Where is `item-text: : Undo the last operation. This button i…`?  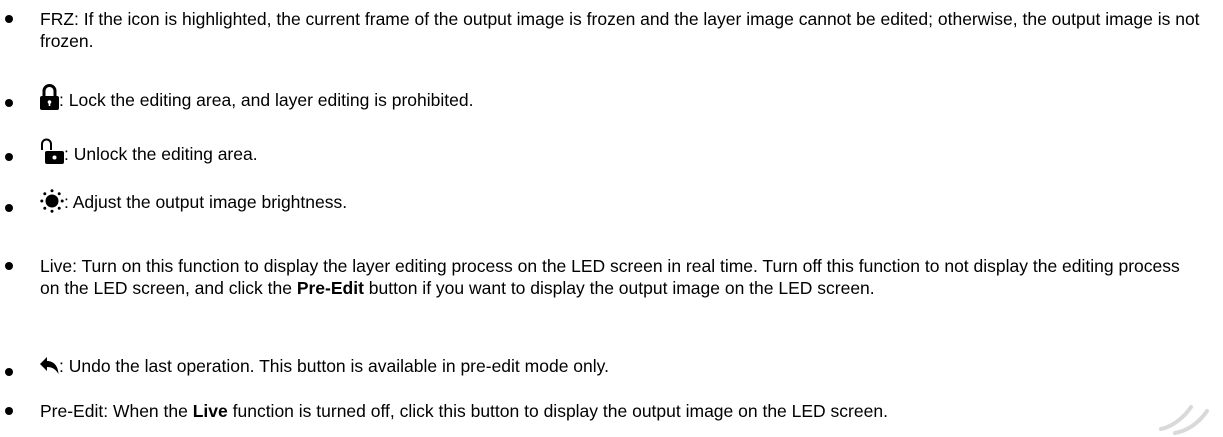
item-text: : Undo the last operation. This button i… is located at coordinates (334, 366).